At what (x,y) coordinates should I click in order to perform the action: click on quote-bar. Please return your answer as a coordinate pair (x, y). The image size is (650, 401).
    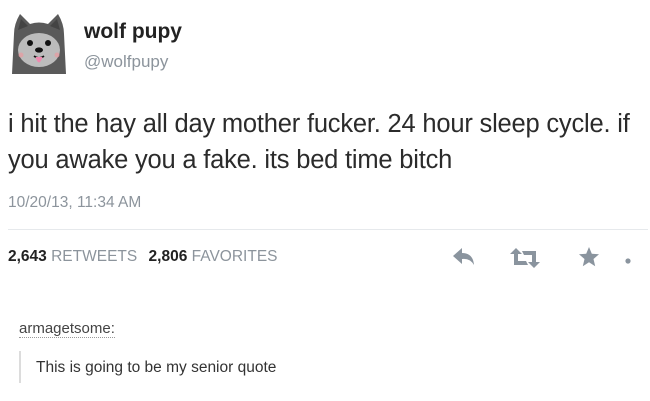
    Looking at the image, I should click on (20, 367).